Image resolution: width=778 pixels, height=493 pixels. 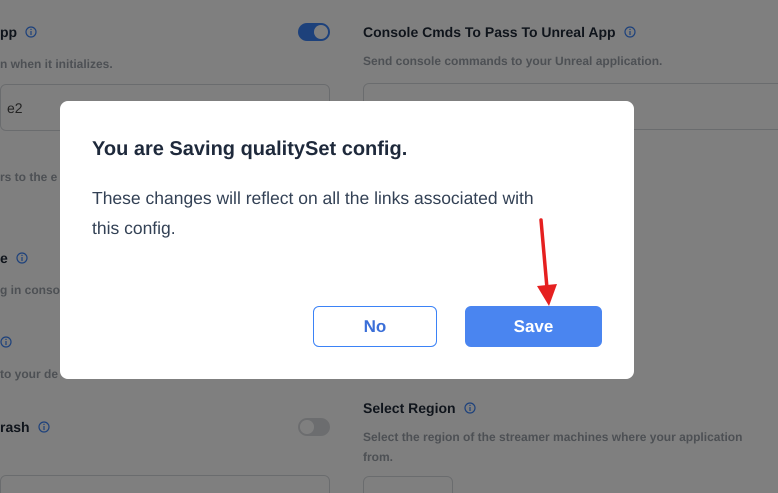 What do you see at coordinates (489, 32) in the screenshot?
I see `field-label: Console Cmds To Pass To Unreal App` at bounding box center [489, 32].